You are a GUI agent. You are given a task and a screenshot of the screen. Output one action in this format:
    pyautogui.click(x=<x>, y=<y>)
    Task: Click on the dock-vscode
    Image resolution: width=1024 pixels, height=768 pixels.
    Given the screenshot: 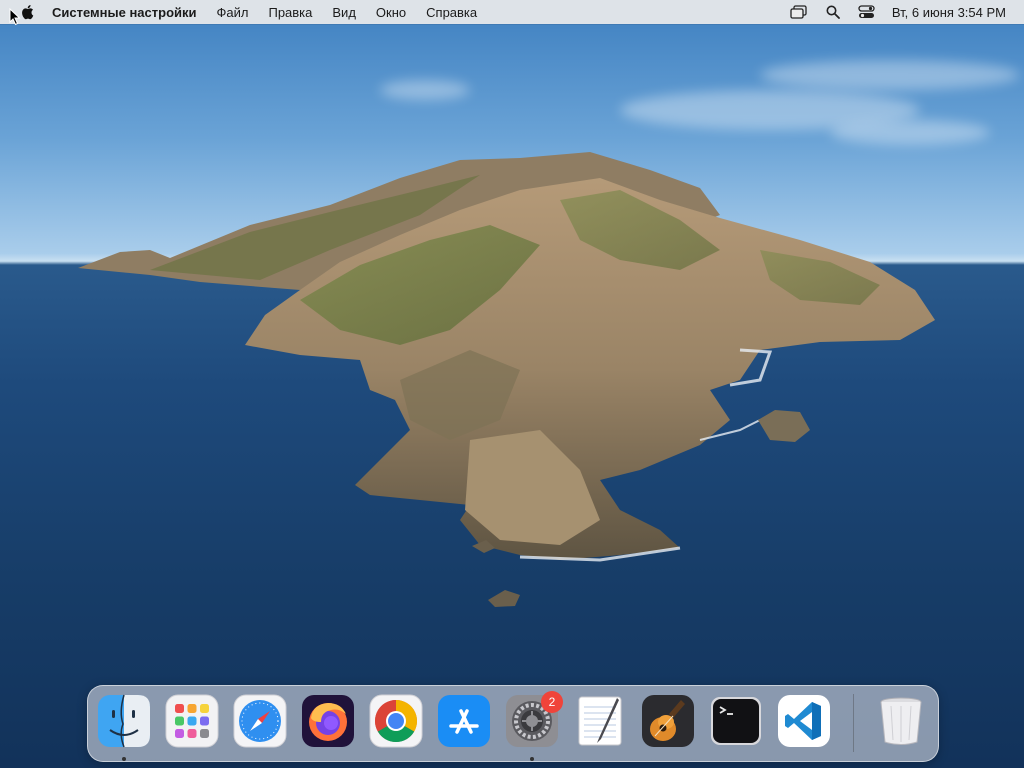 What is the action you would take?
    pyautogui.click(x=804, y=721)
    